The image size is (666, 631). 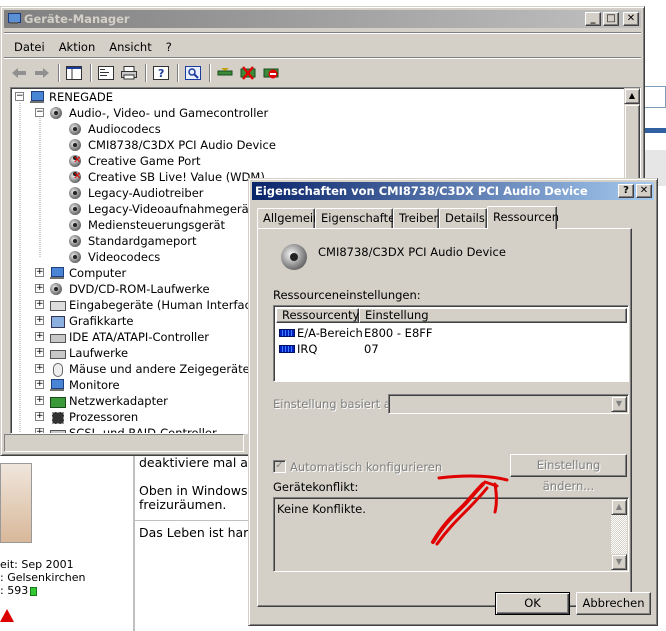 I want to click on help-button: ?, so click(x=626, y=191).